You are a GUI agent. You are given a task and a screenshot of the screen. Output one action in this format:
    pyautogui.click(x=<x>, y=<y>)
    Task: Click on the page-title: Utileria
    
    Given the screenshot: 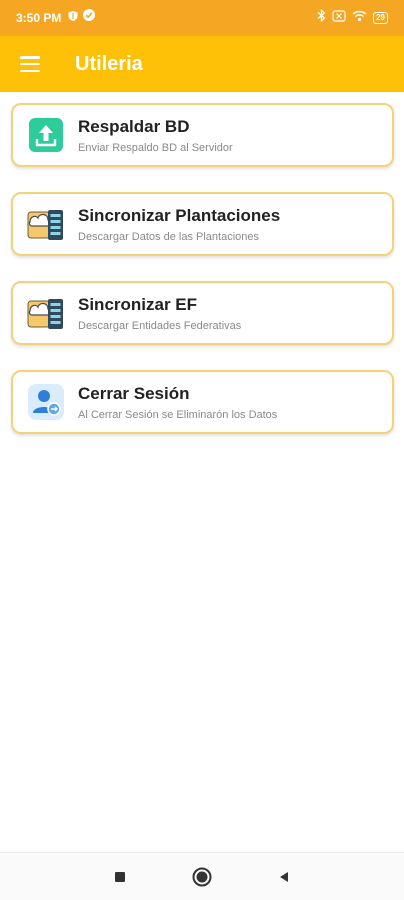 What is the action you would take?
    pyautogui.click(x=109, y=63)
    